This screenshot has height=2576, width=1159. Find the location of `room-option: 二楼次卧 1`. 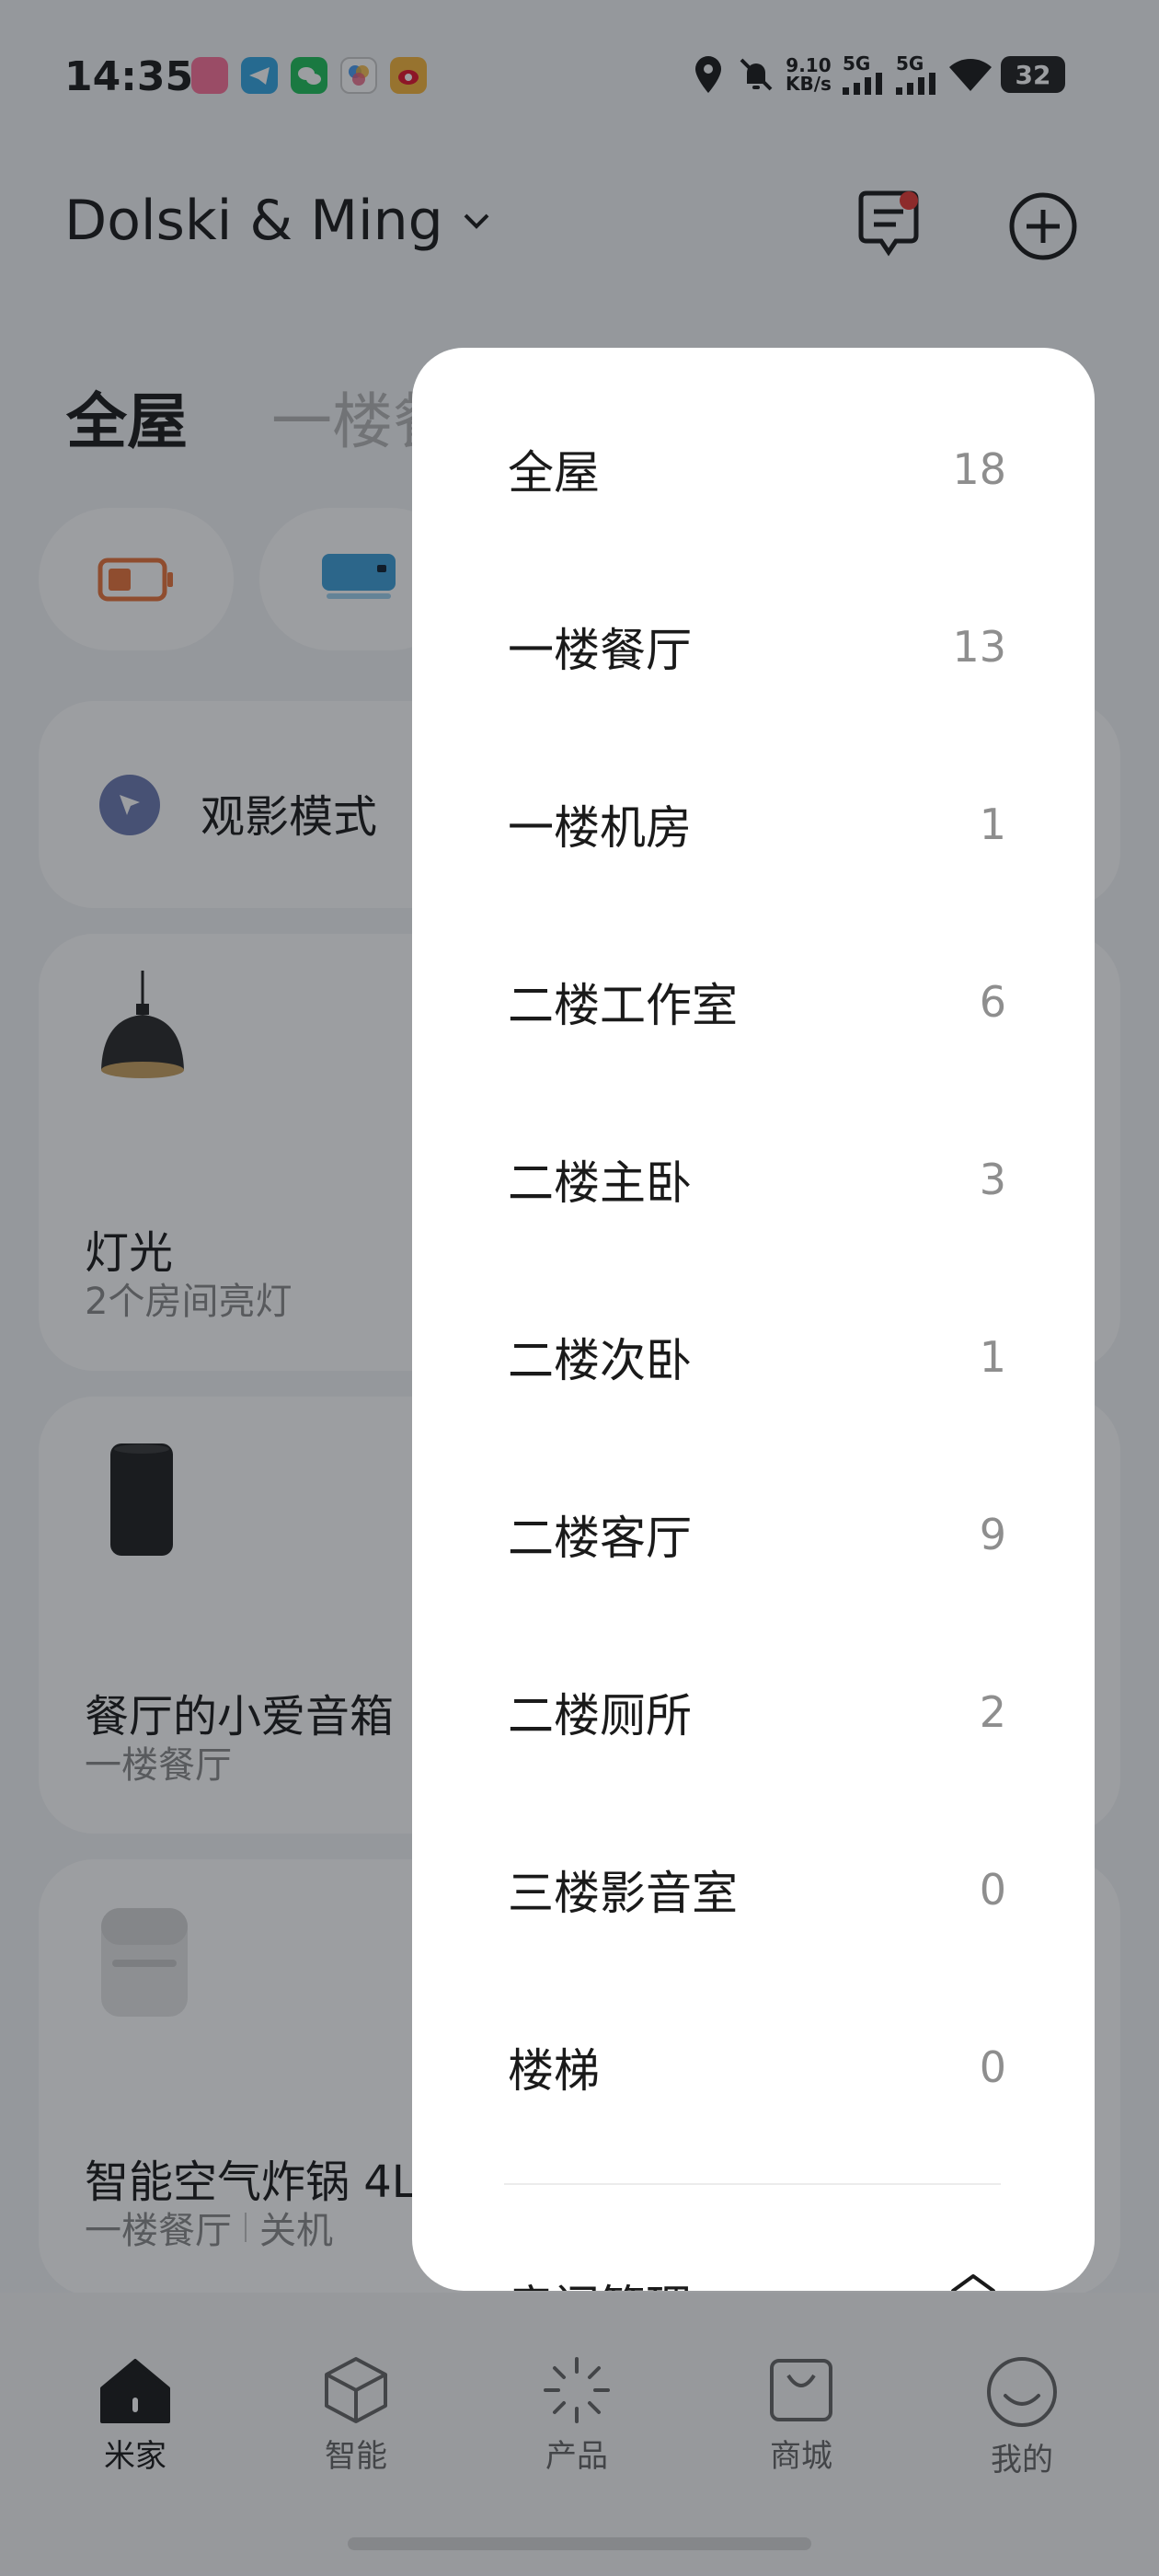

room-option: 二楼次卧 1 is located at coordinates (753, 1356).